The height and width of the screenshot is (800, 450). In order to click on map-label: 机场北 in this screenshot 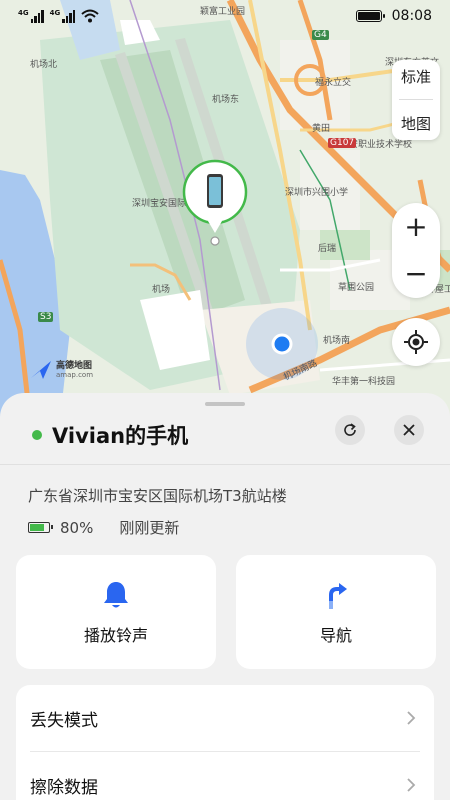, I will do `click(44, 65)`.